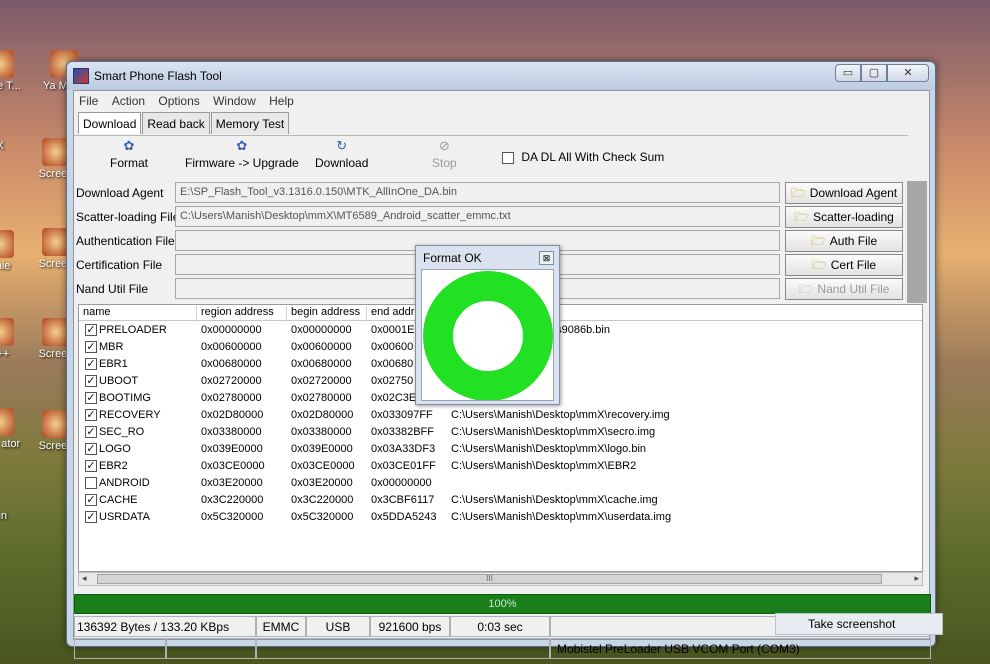 The image size is (990, 664). What do you see at coordinates (231, 330) in the screenshot?
I see `region-address: 0x00000000` at bounding box center [231, 330].